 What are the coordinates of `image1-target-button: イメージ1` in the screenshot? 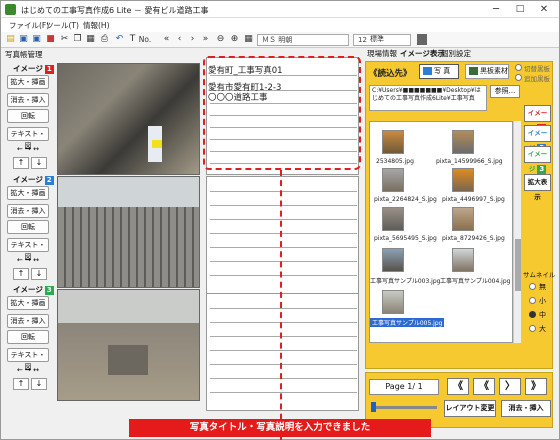 It's located at (537, 119).